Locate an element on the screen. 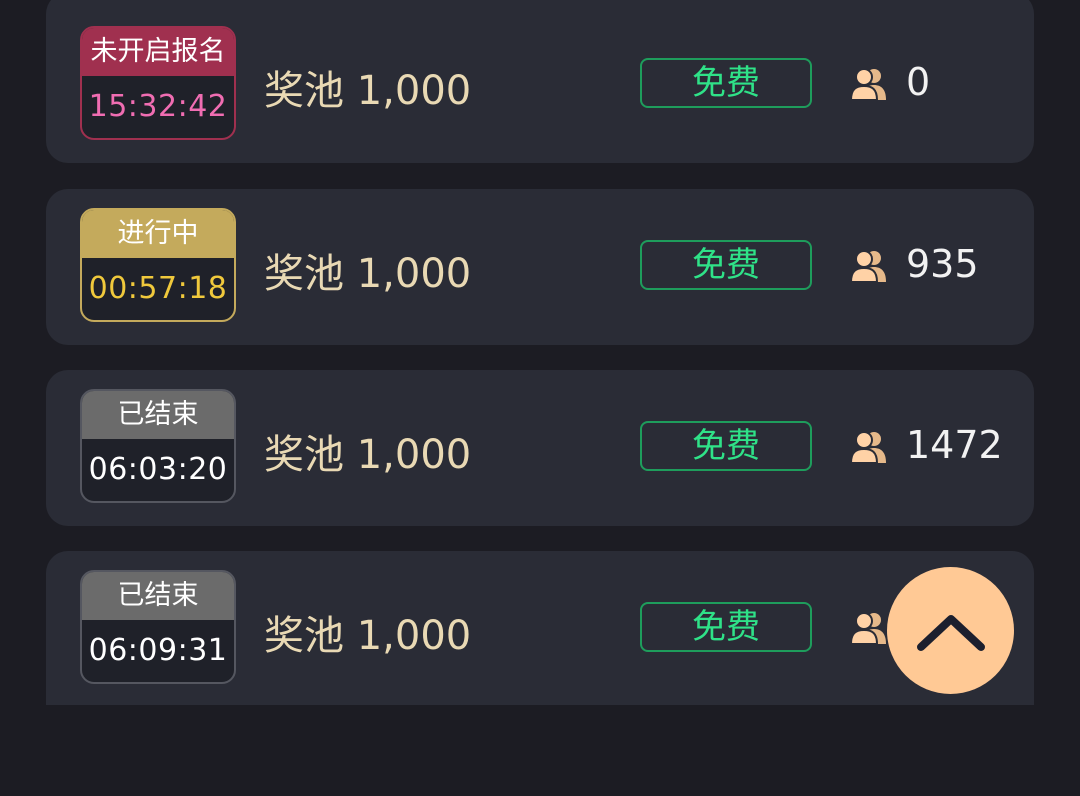  scroll-to-top-button is located at coordinates (950, 630).